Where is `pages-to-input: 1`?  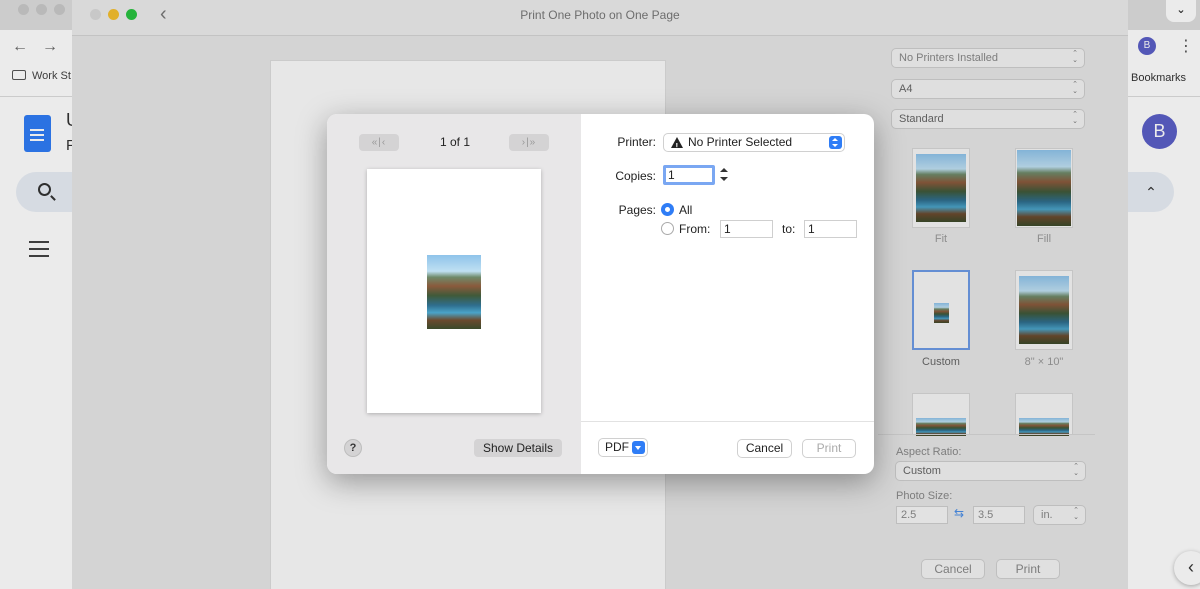
pages-to-input: 1 is located at coordinates (830, 229).